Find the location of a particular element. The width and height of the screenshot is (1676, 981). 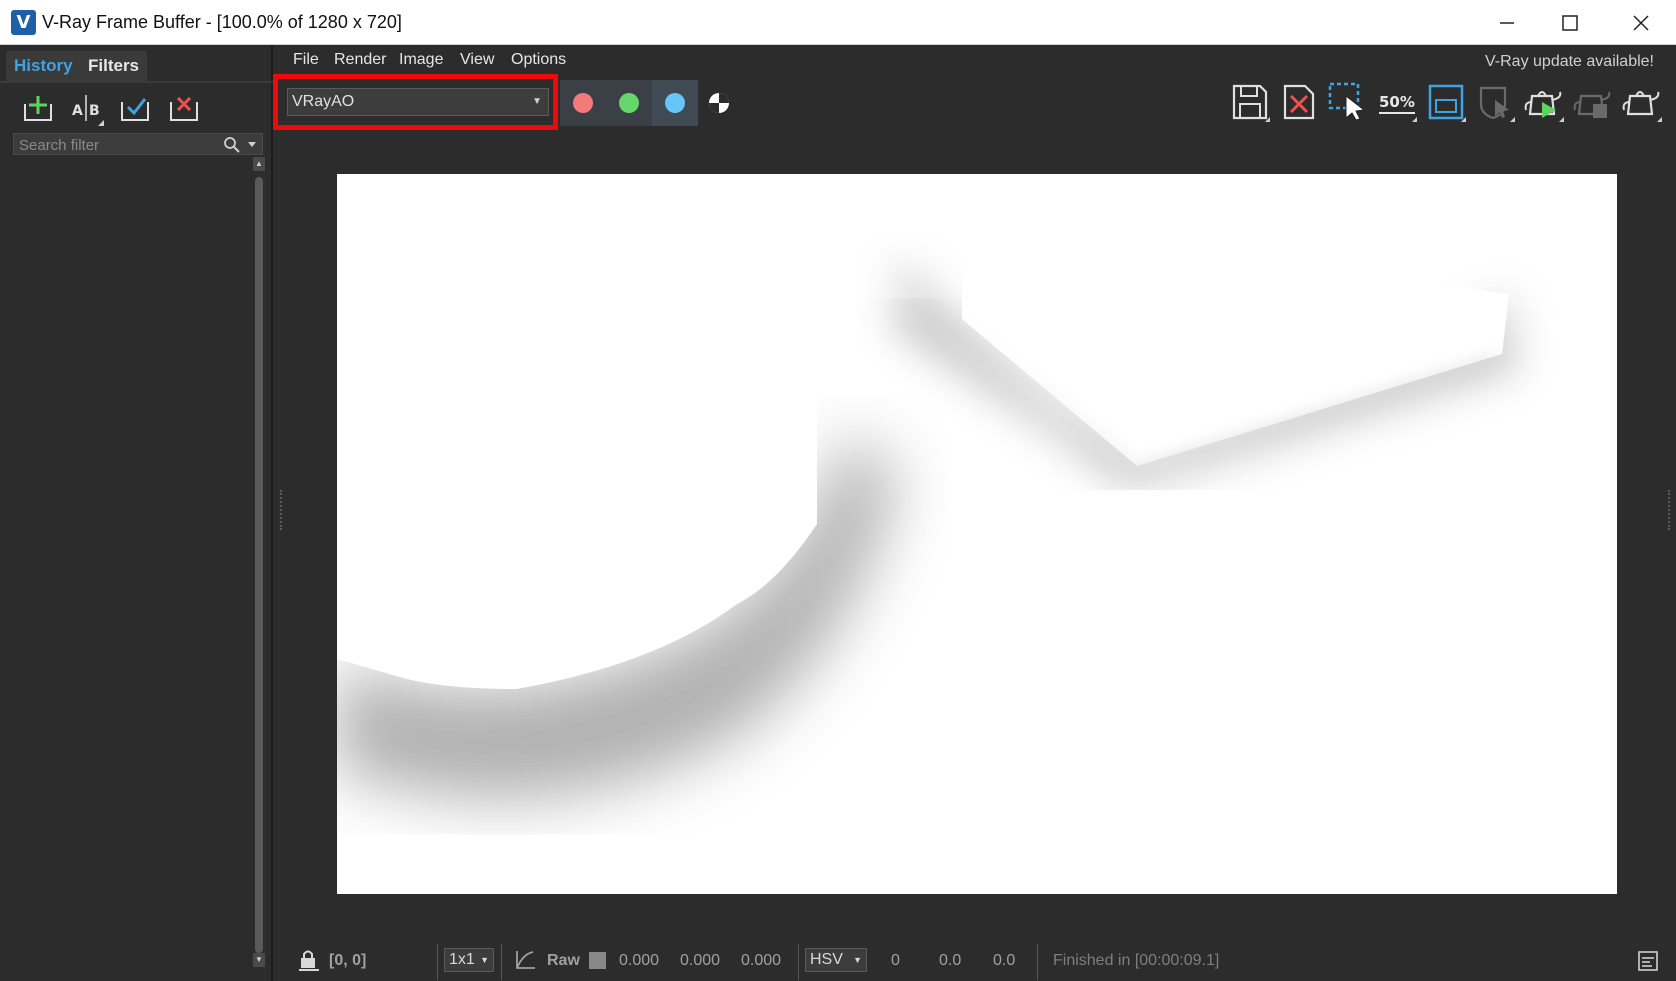

render-channel-value: VRayAO is located at coordinates (323, 101).